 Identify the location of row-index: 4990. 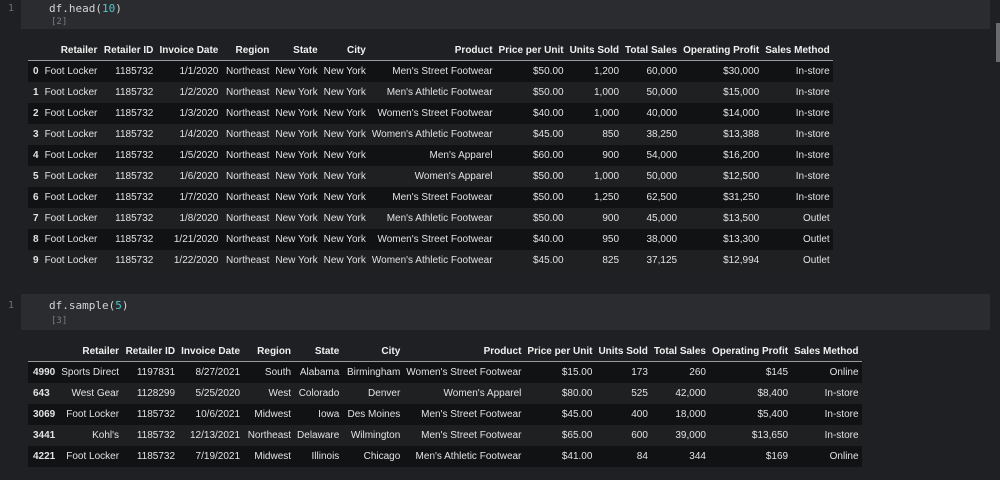
(44, 372).